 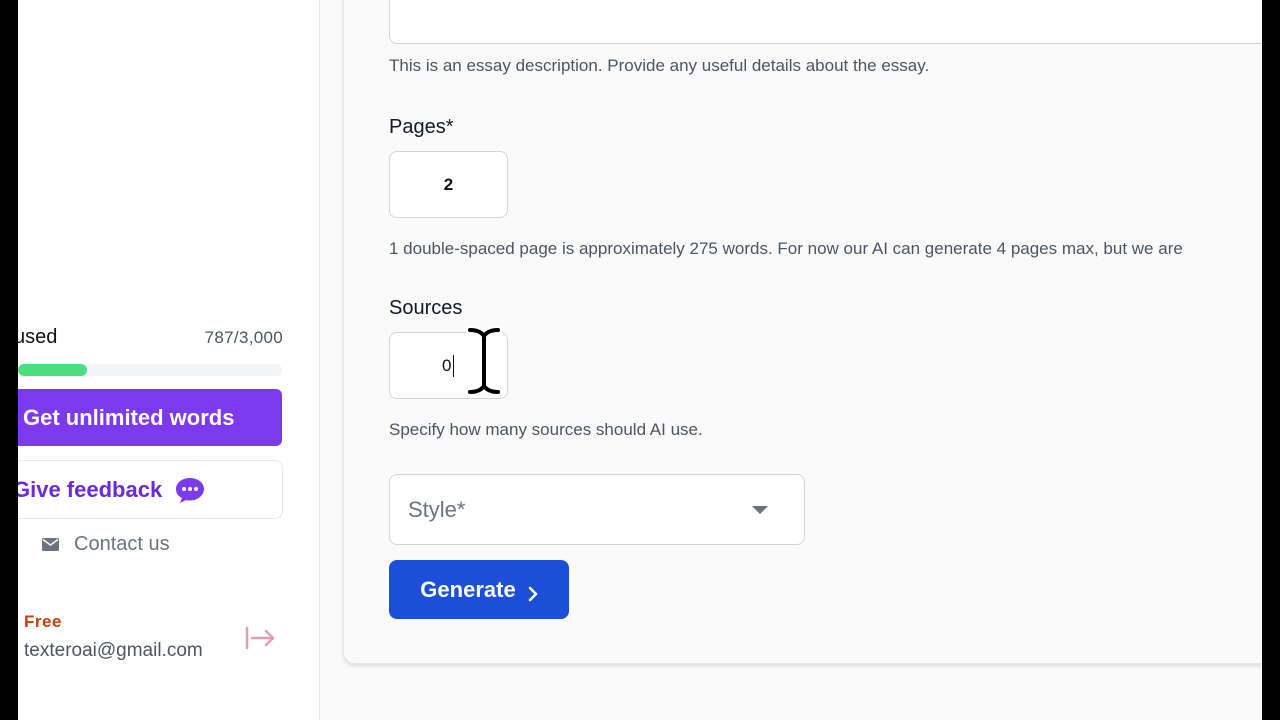 What do you see at coordinates (150, 337) in the screenshot?
I see `word-usage-row: used 787/3,000` at bounding box center [150, 337].